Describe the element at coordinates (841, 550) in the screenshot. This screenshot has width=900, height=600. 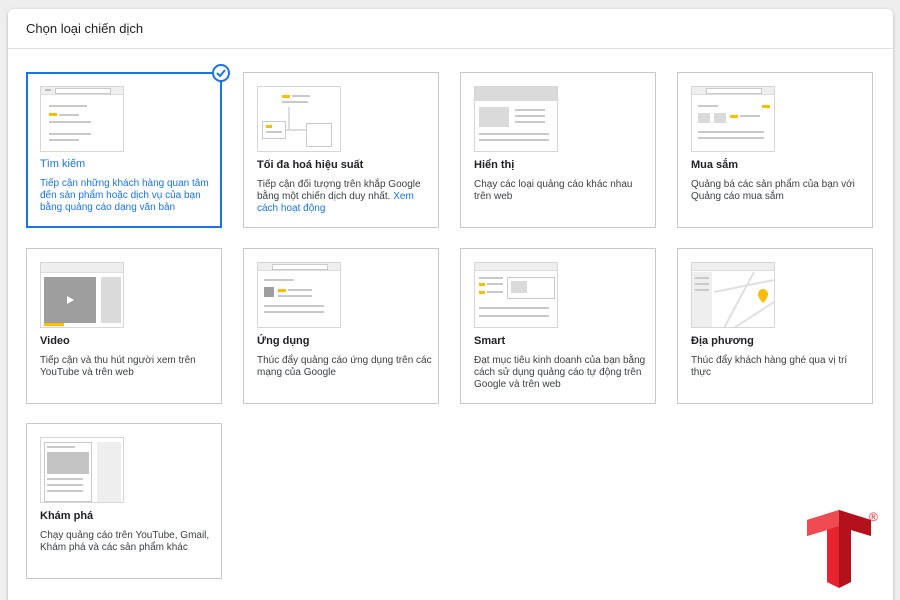
I see `brand-logo: ®` at that location.